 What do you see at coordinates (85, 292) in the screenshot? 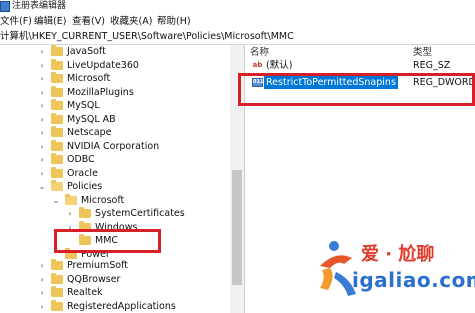
I see `tree-item-label: Realtek` at bounding box center [85, 292].